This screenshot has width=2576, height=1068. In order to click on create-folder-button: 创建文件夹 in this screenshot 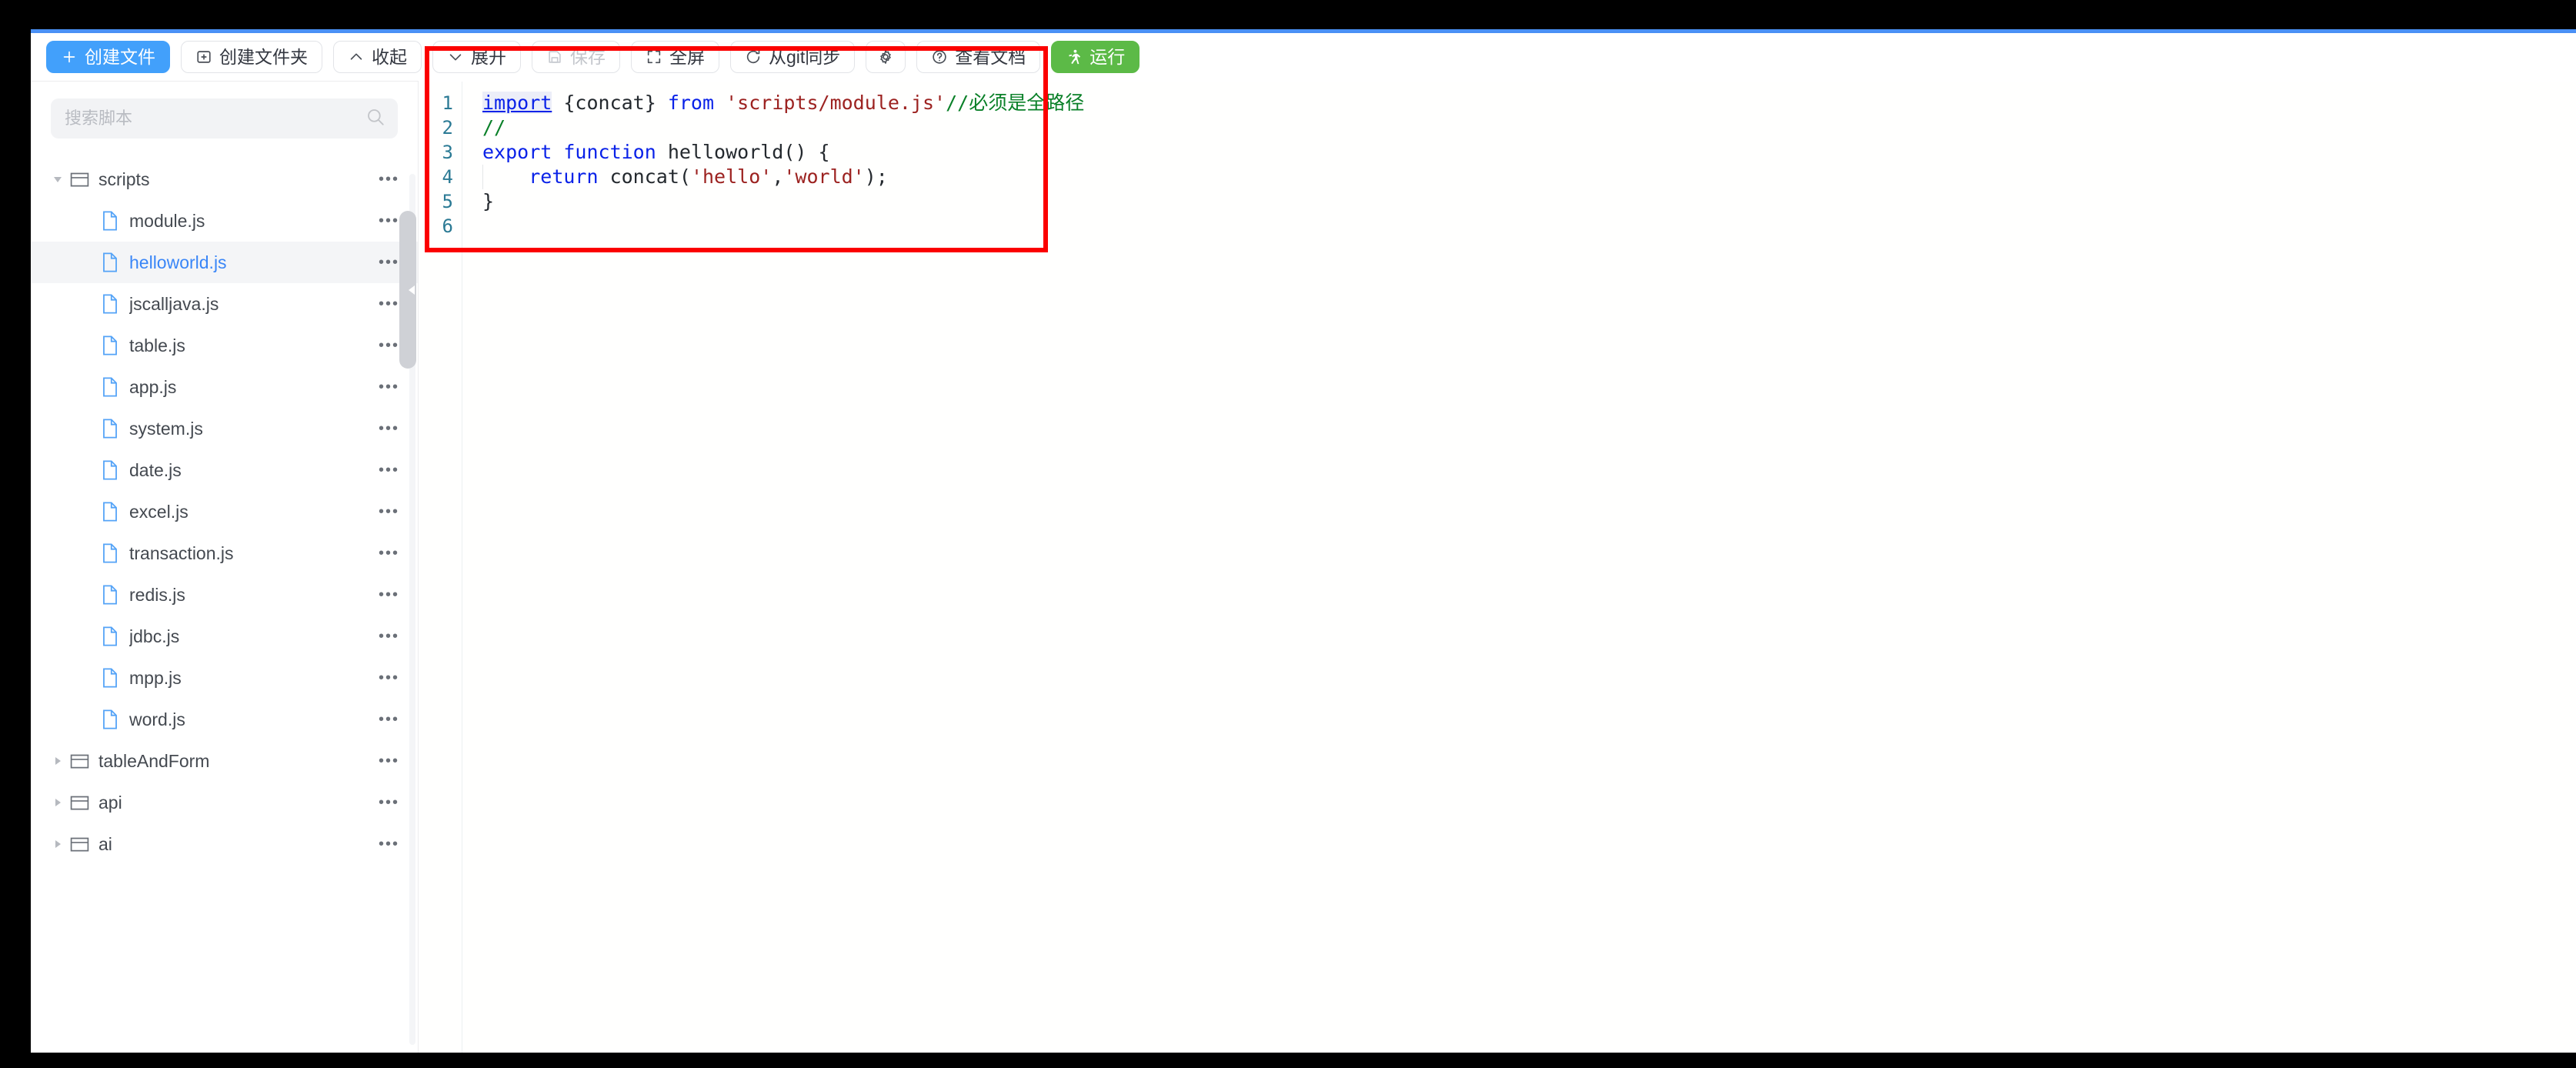, I will do `click(252, 57)`.